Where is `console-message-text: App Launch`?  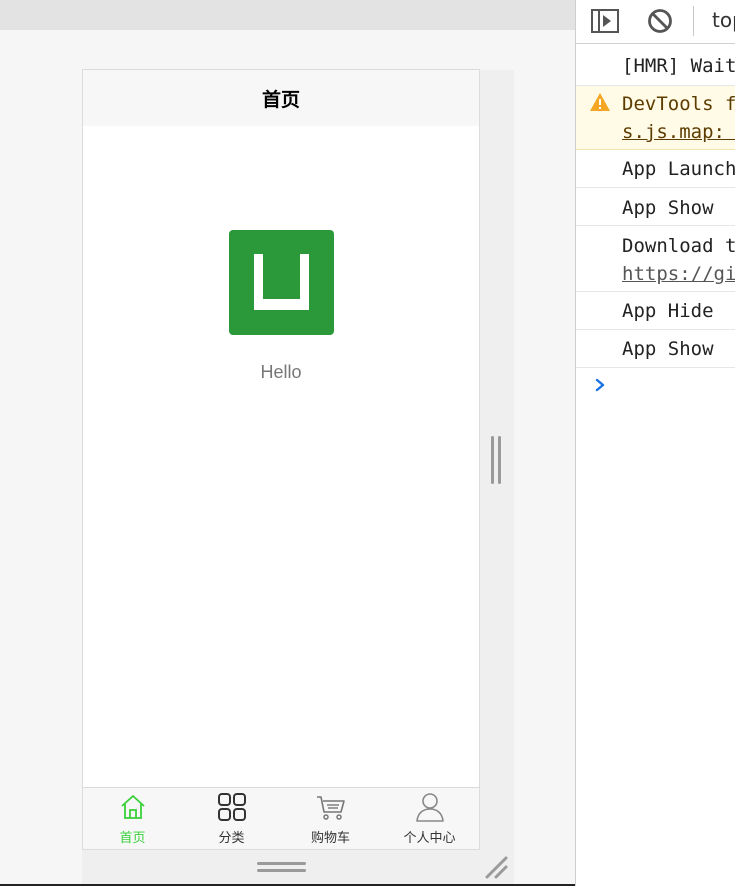 console-message-text: App Launch is located at coordinates (678, 169).